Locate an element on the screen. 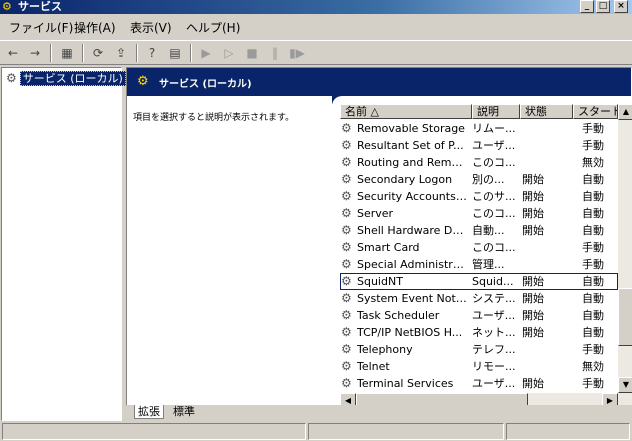  tab-standard: 標準 is located at coordinates (184, 412).